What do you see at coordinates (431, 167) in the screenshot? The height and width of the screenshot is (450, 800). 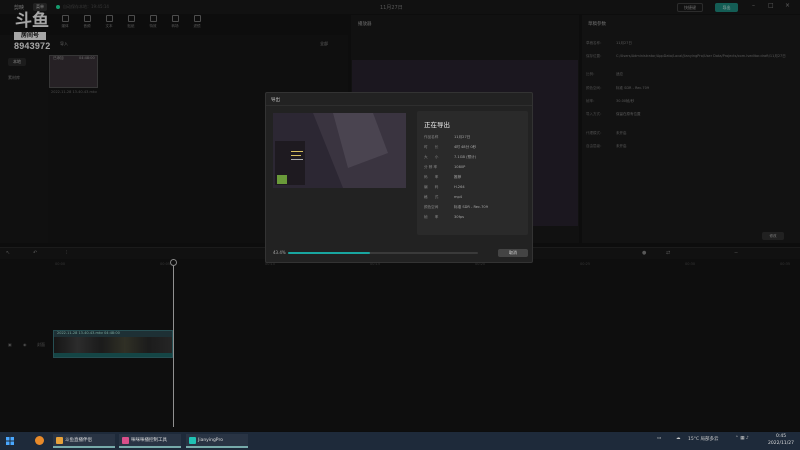 I see `info-label: 分 辨 率` at bounding box center [431, 167].